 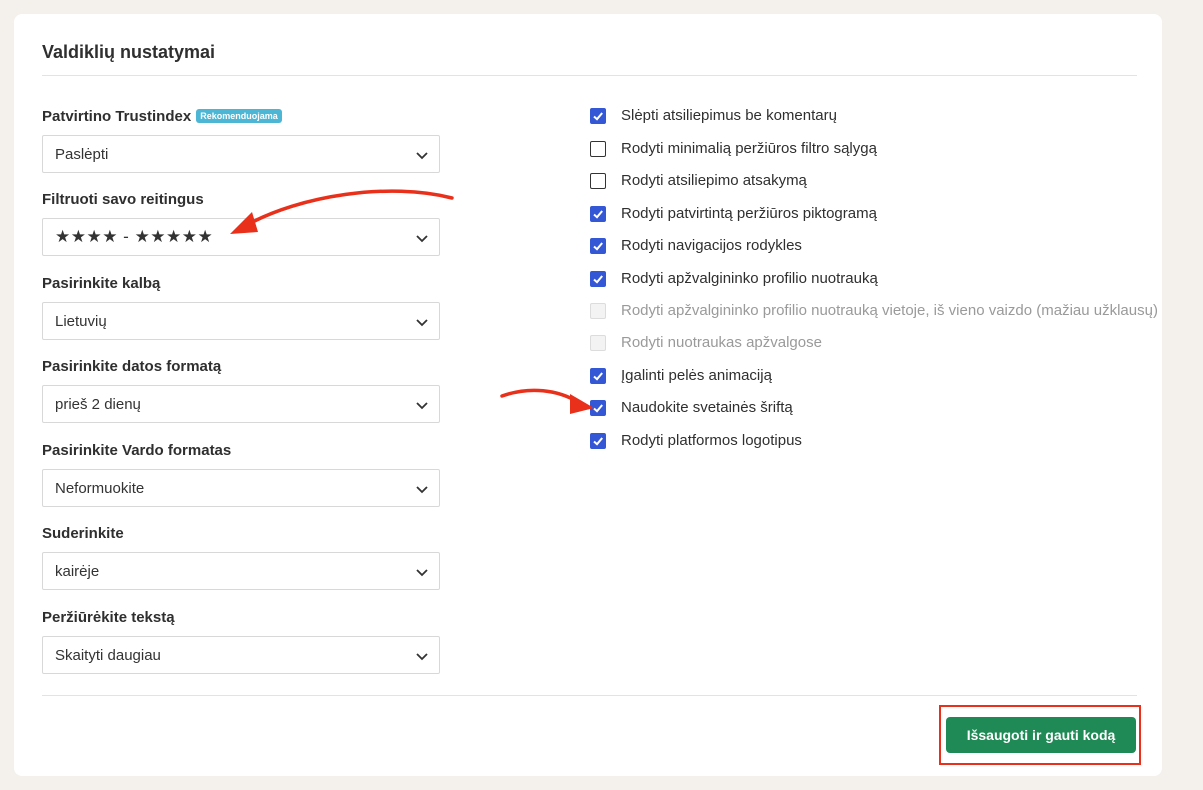 What do you see at coordinates (589, 75) in the screenshot?
I see `top-divider` at bounding box center [589, 75].